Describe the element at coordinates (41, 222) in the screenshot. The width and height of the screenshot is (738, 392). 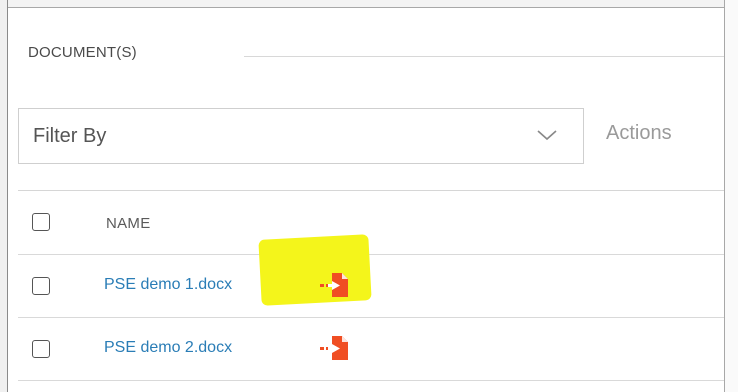
I see `select-all-checkbox` at that location.